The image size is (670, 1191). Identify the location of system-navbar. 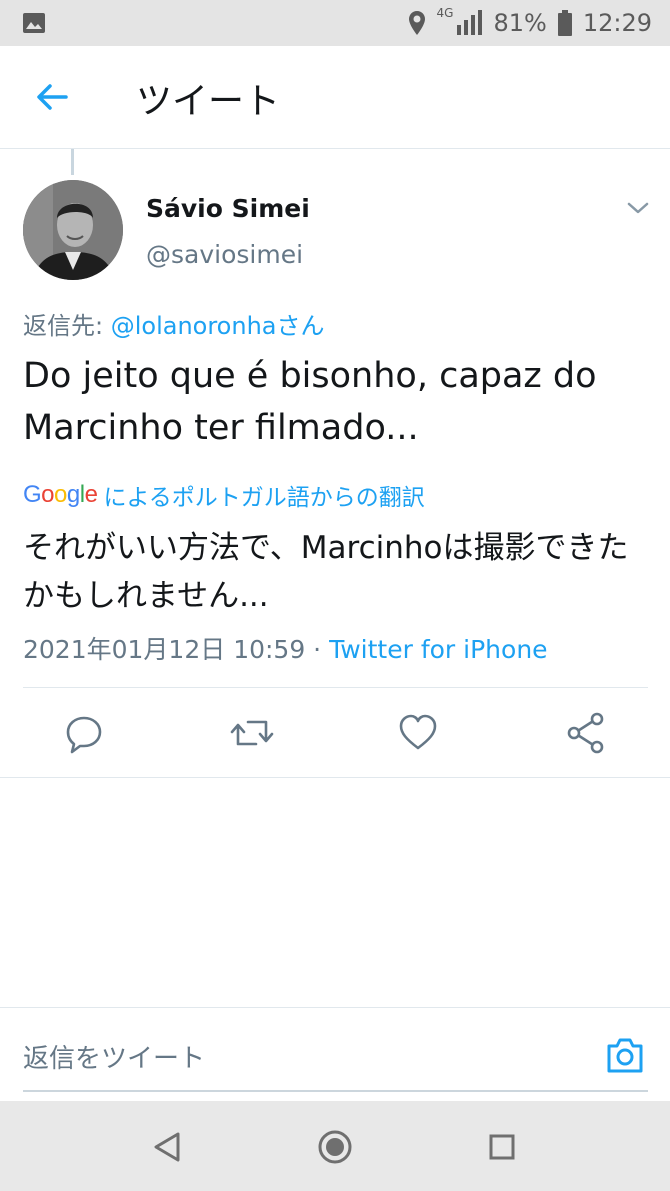
(335, 1146).